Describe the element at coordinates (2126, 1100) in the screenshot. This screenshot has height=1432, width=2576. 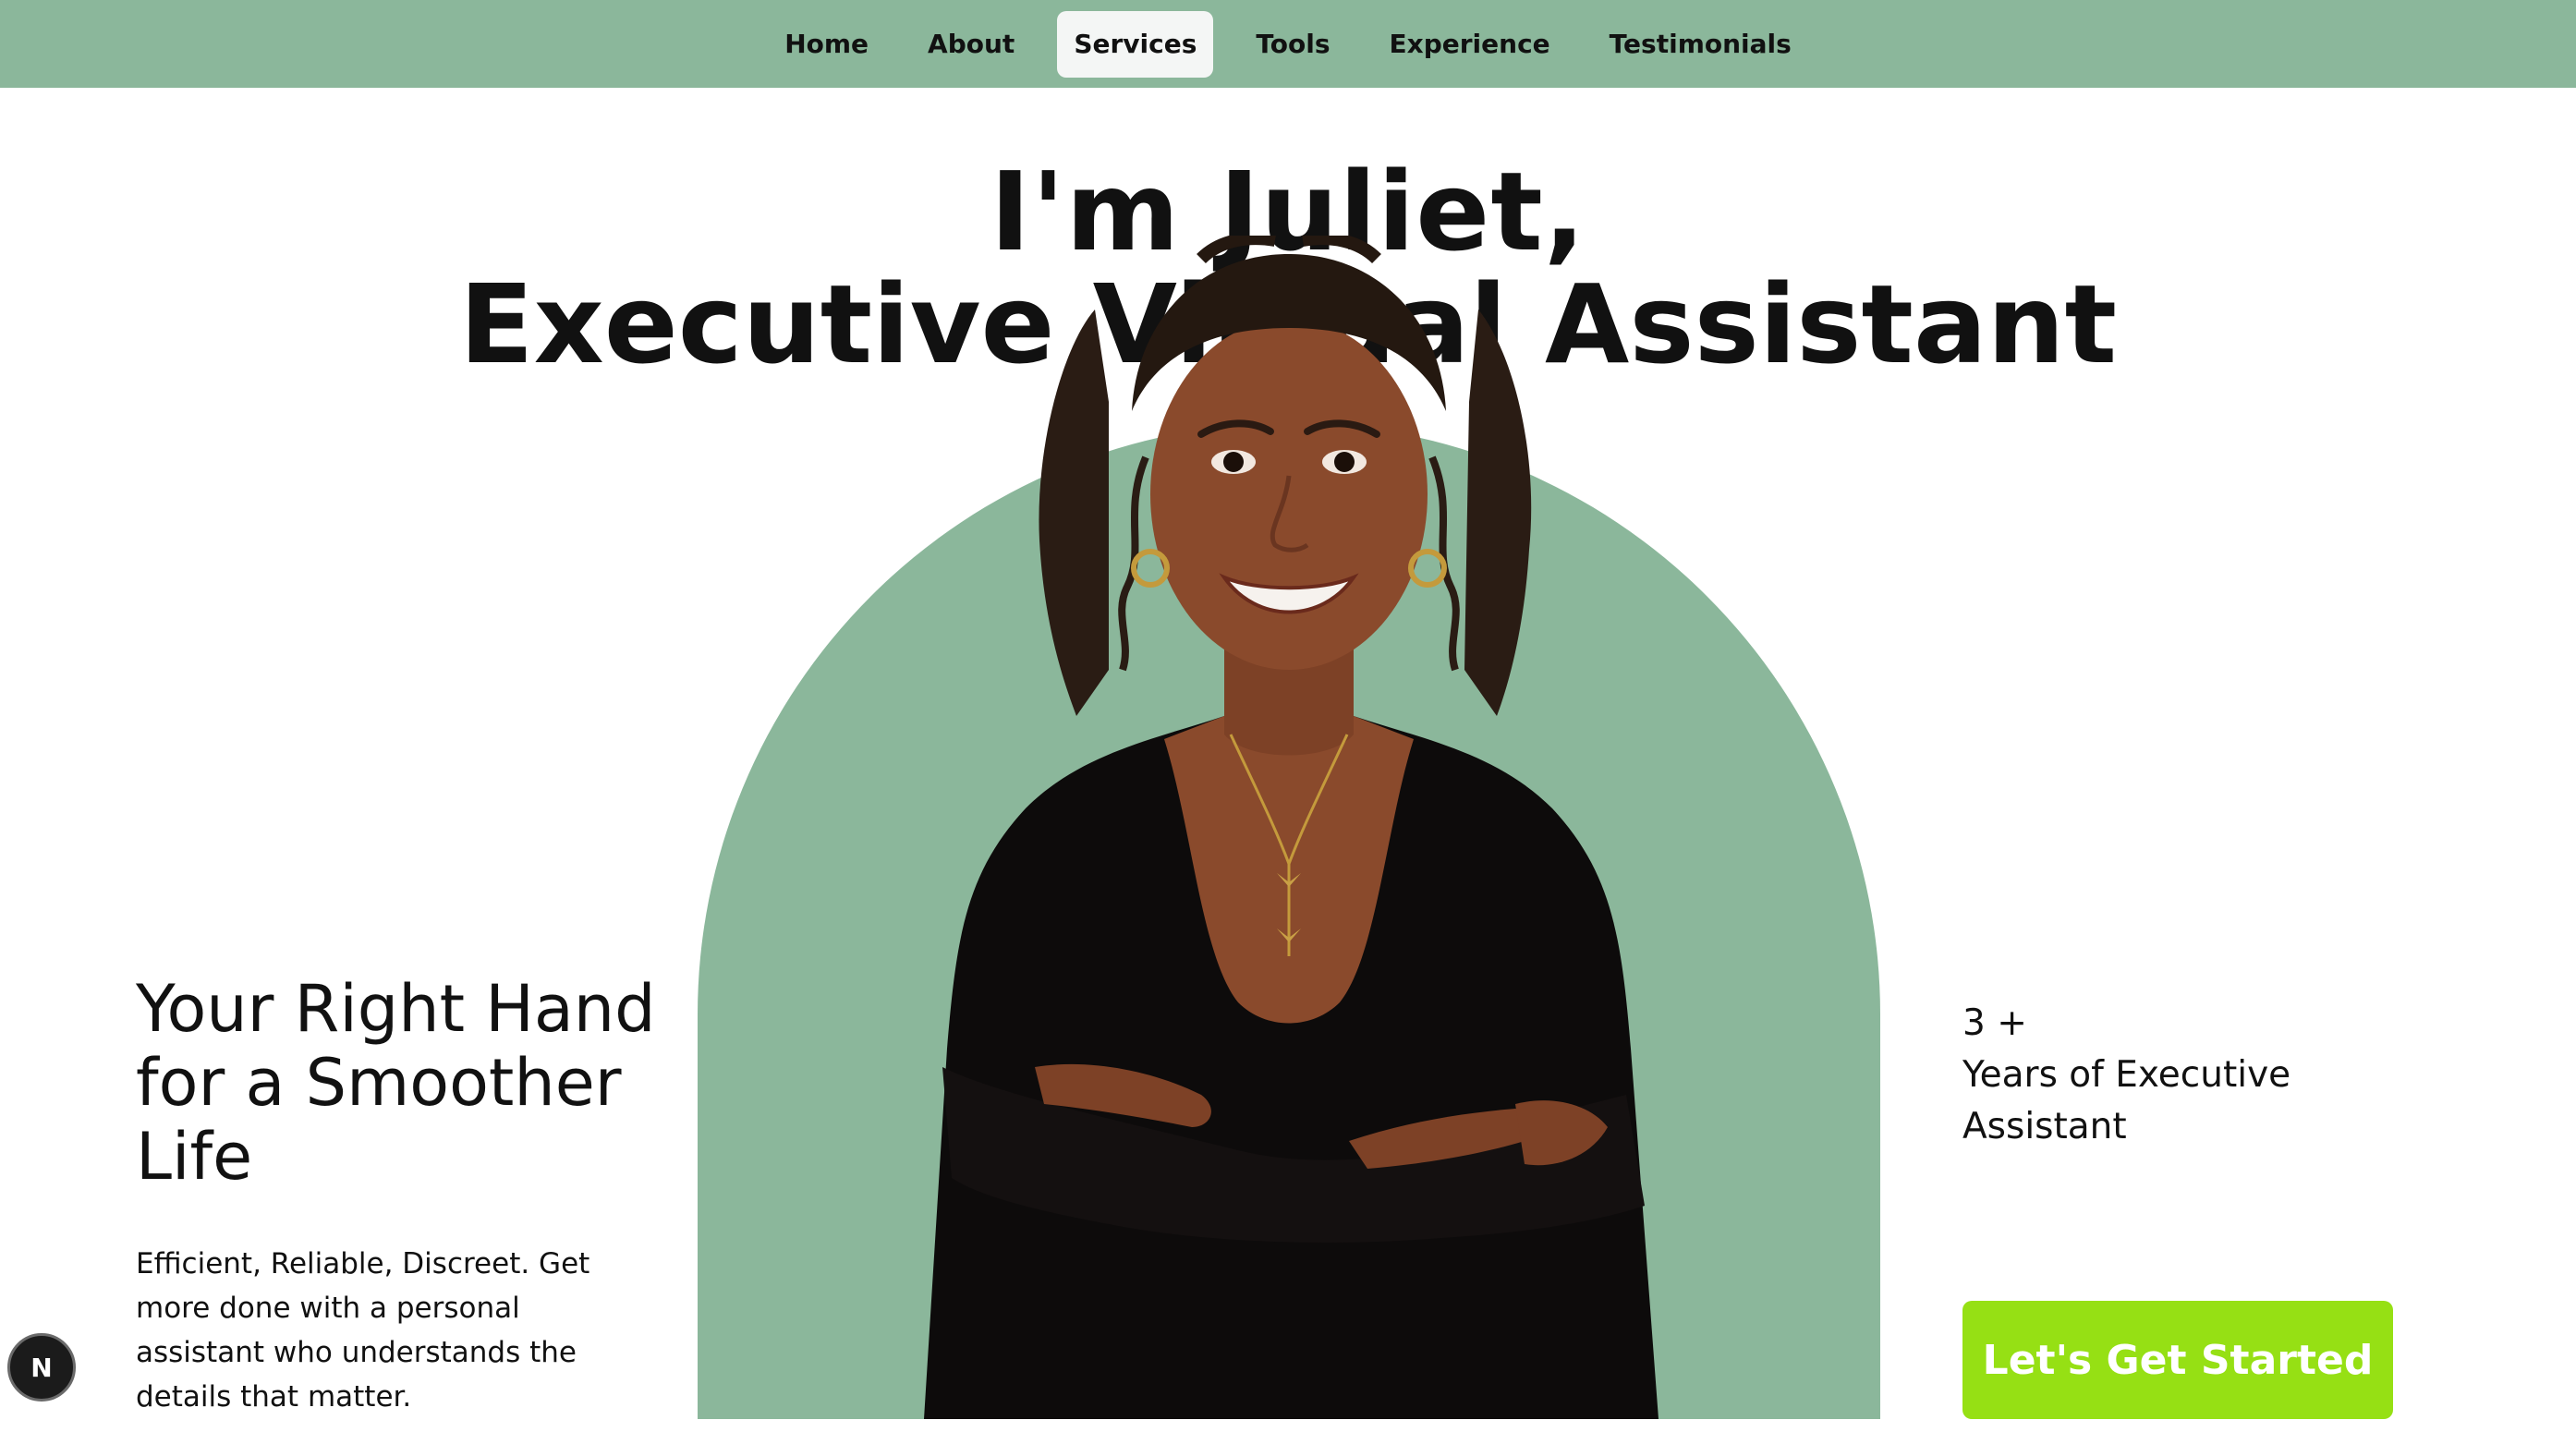
I see `experience-stat-label: Years of Executive Assistant` at that location.